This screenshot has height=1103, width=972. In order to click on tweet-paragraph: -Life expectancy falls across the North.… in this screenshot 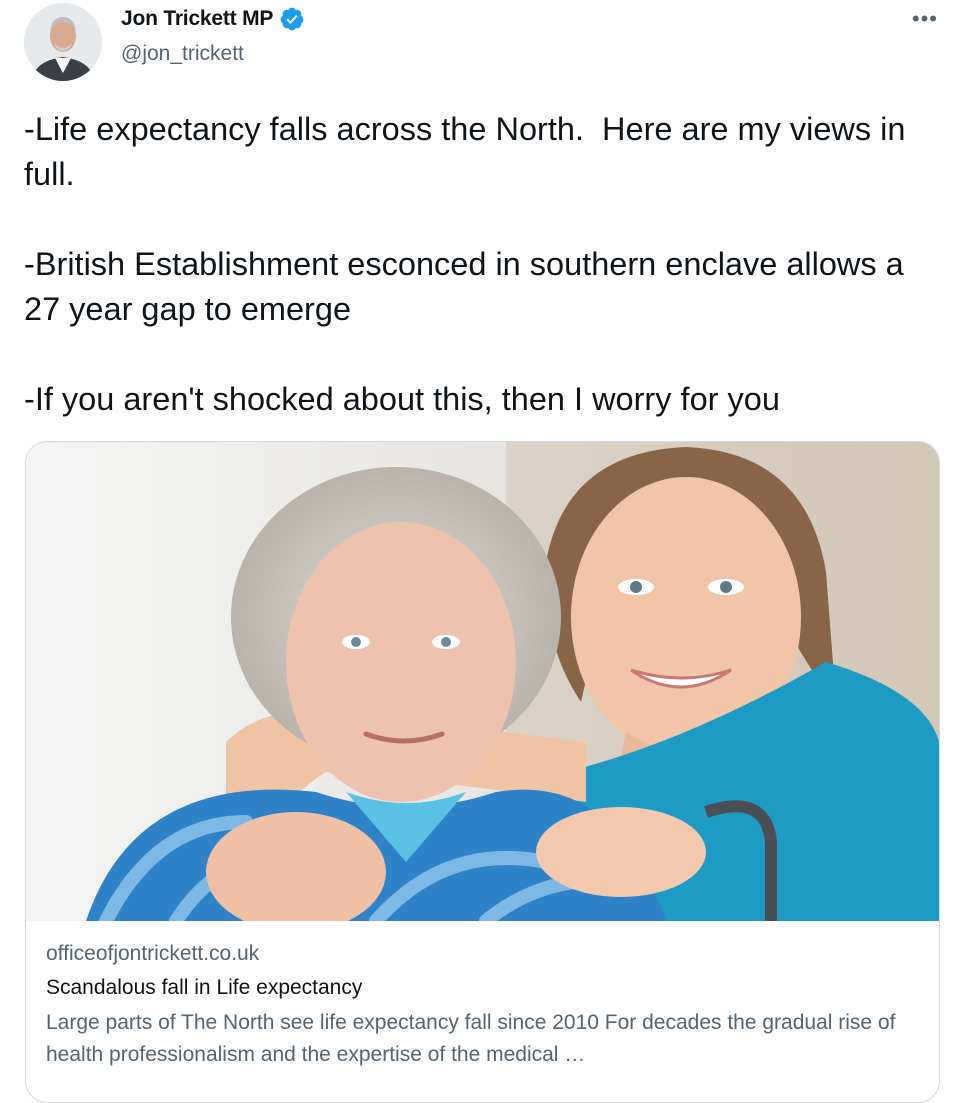, I will do `click(469, 151)`.